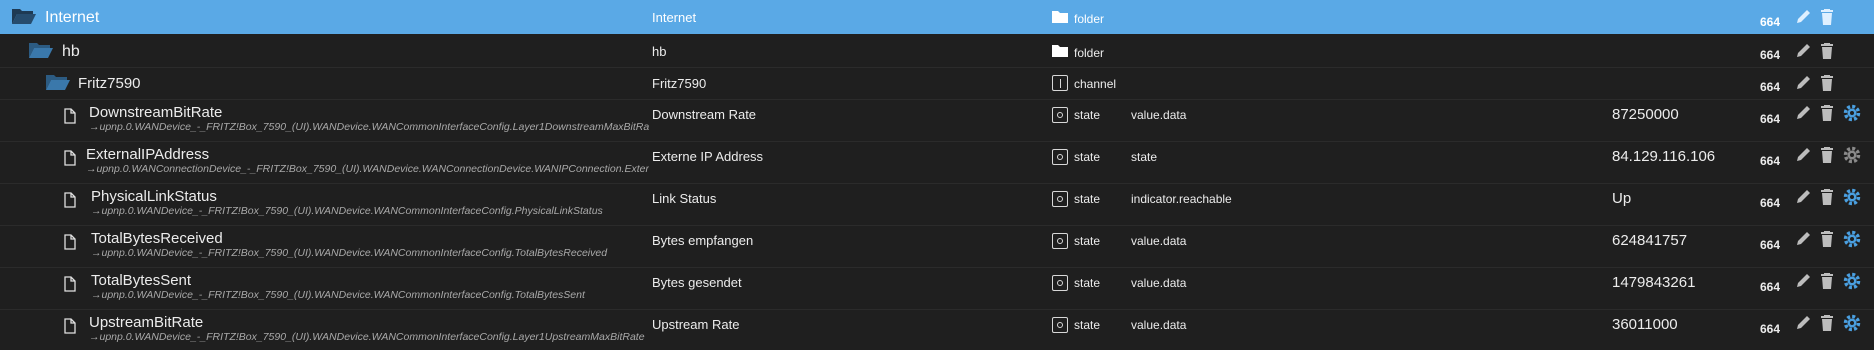 Image resolution: width=1874 pixels, height=350 pixels. What do you see at coordinates (684, 198) in the screenshot?
I see `display-name: Link Status` at bounding box center [684, 198].